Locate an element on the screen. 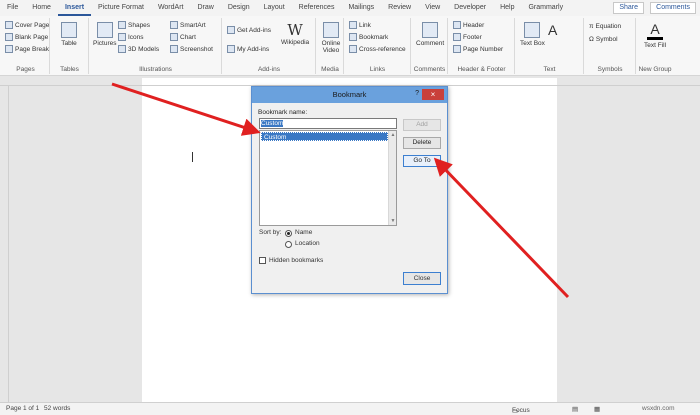  tab-grammarly: Grammarly is located at coordinates (545, 8).